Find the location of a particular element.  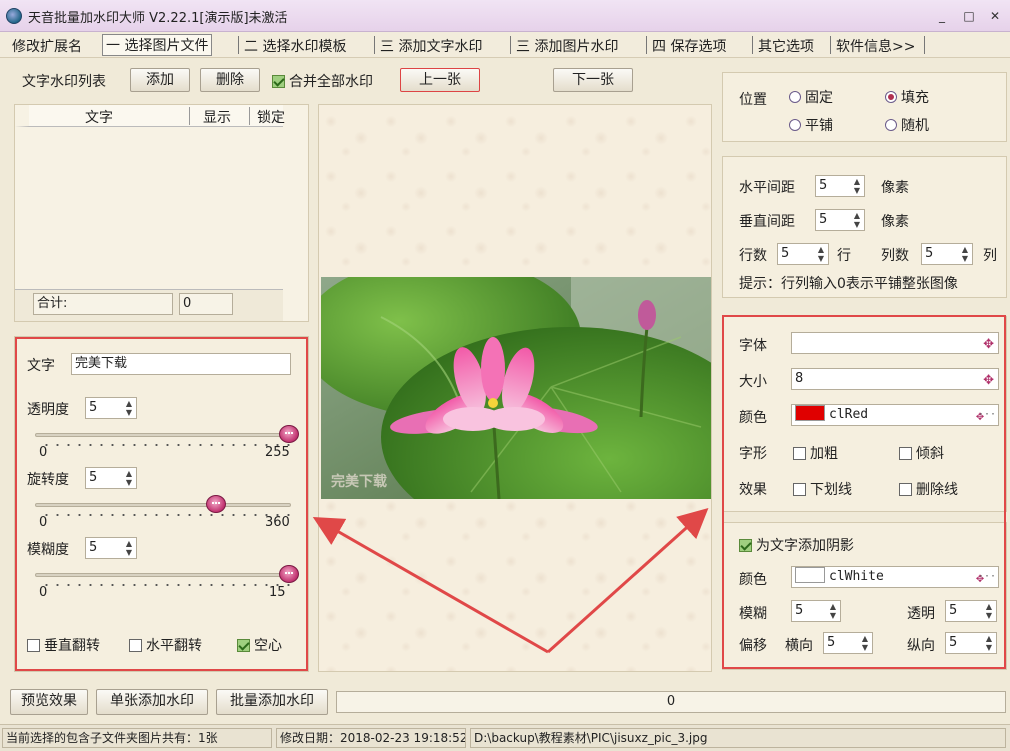

blur-slider-track is located at coordinates (163, 575).